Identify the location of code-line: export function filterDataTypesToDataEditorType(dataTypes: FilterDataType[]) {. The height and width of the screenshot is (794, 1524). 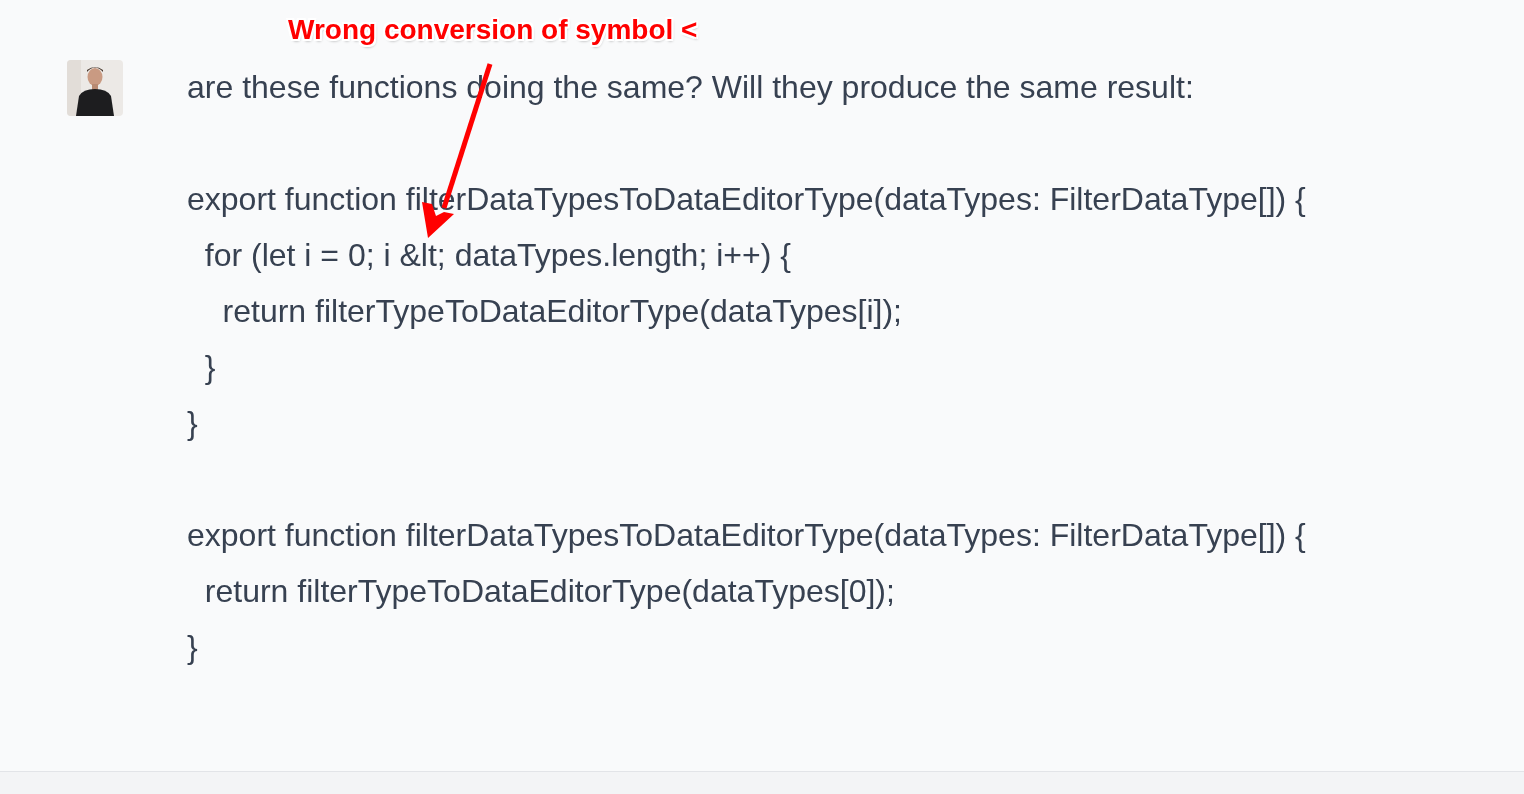
(746, 535).